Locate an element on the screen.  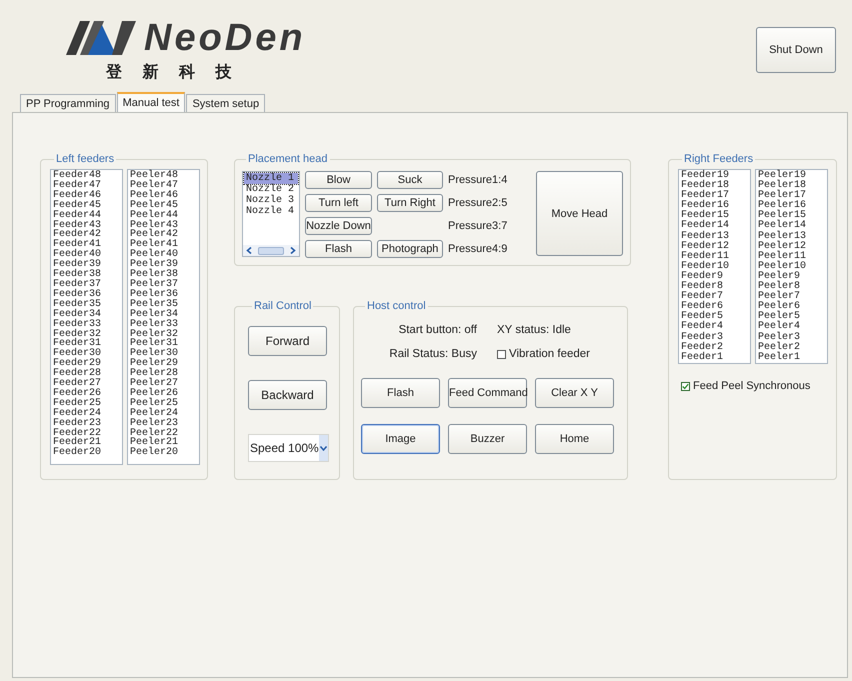
button: Suck is located at coordinates (410, 180).